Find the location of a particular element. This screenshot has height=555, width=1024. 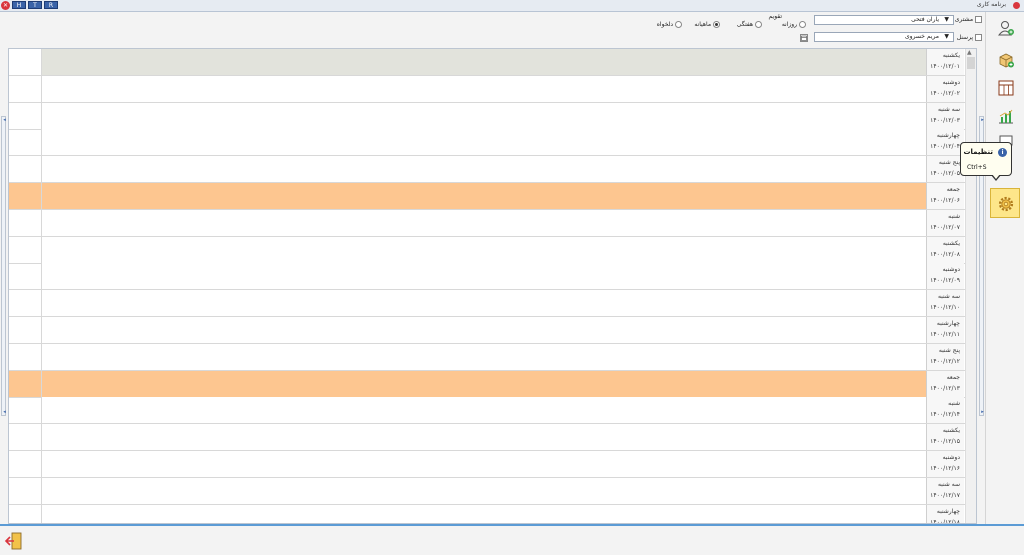

schedule-row: جمعه ۱۴۰۰/۱۲/۱۳ is located at coordinates (492, 384).